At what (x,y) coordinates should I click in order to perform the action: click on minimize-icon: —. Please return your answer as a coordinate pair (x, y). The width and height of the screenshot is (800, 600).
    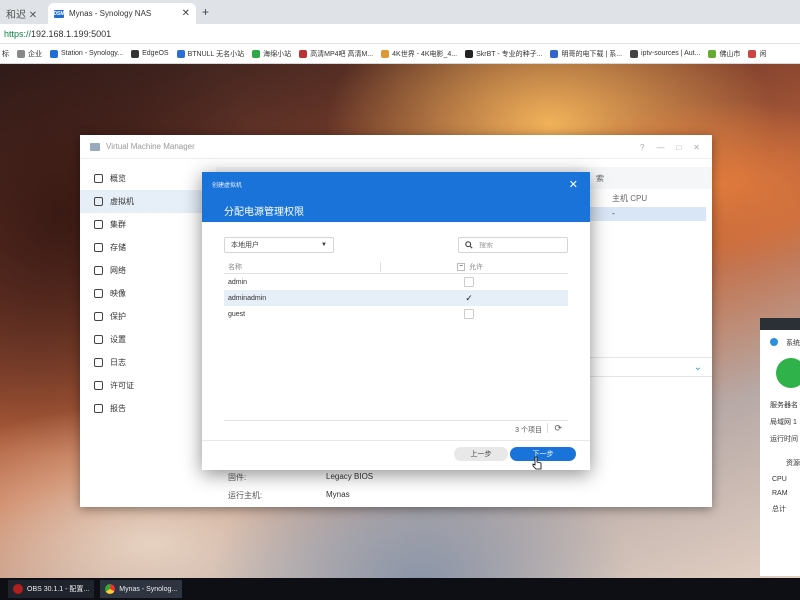
    Looking at the image, I should click on (660, 147).